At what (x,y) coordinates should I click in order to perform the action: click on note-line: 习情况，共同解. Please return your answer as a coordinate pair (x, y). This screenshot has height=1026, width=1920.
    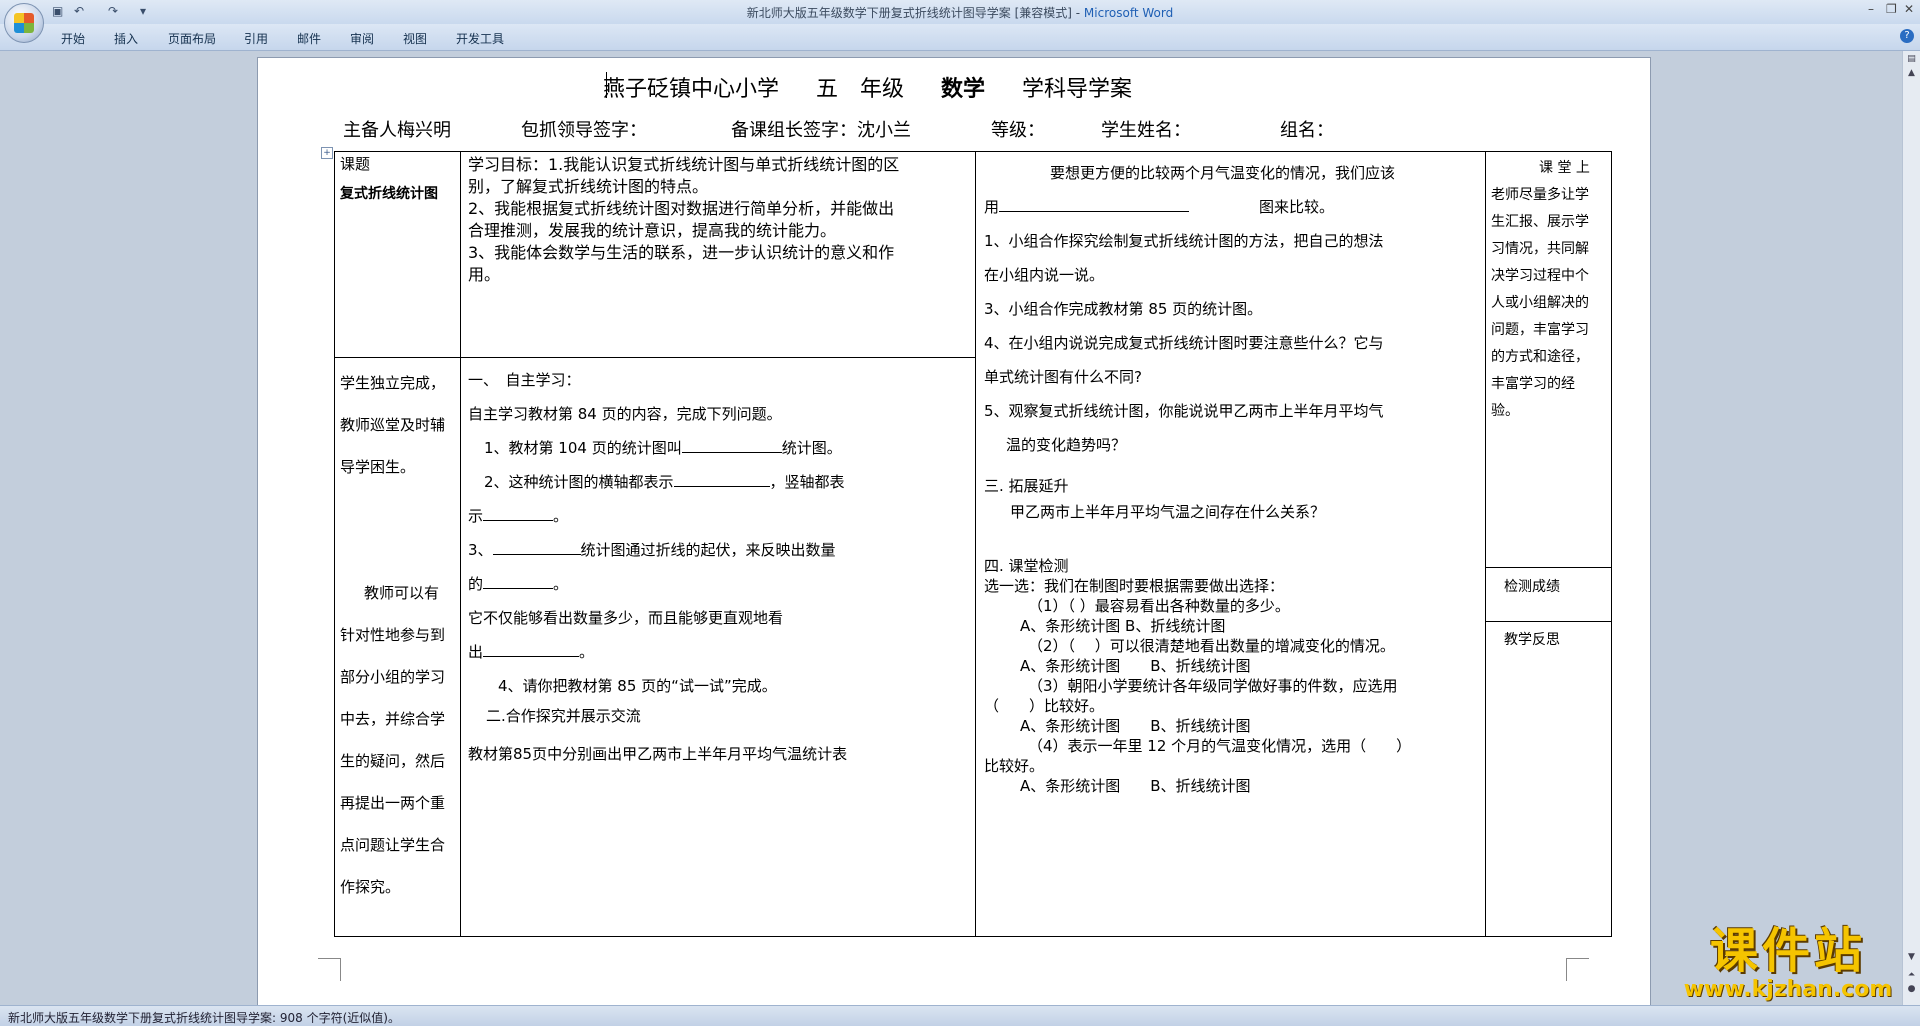
    Looking at the image, I should click on (1540, 249).